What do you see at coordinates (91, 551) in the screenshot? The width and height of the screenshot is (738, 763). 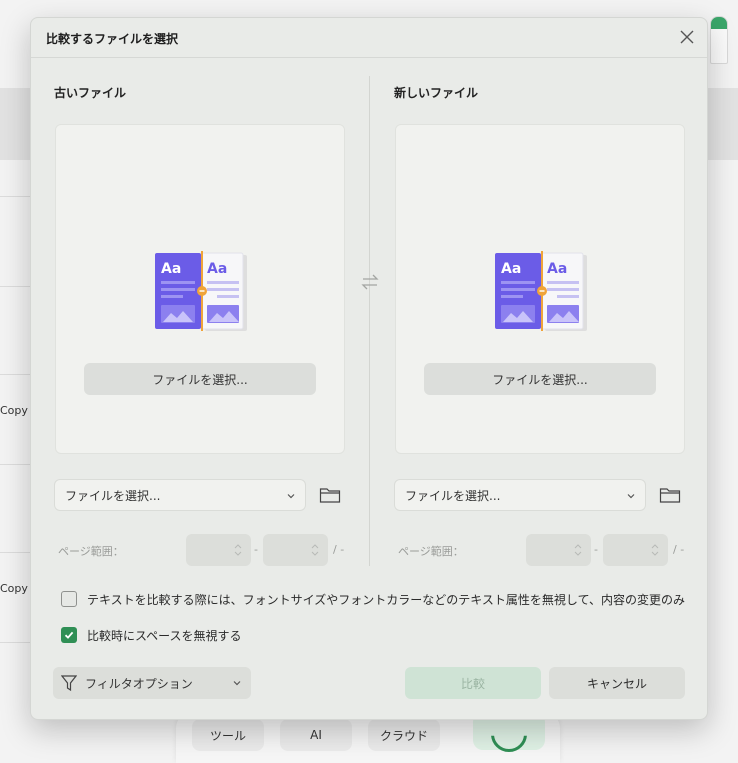 I see `old-page-range-label: ページ範囲：` at bounding box center [91, 551].